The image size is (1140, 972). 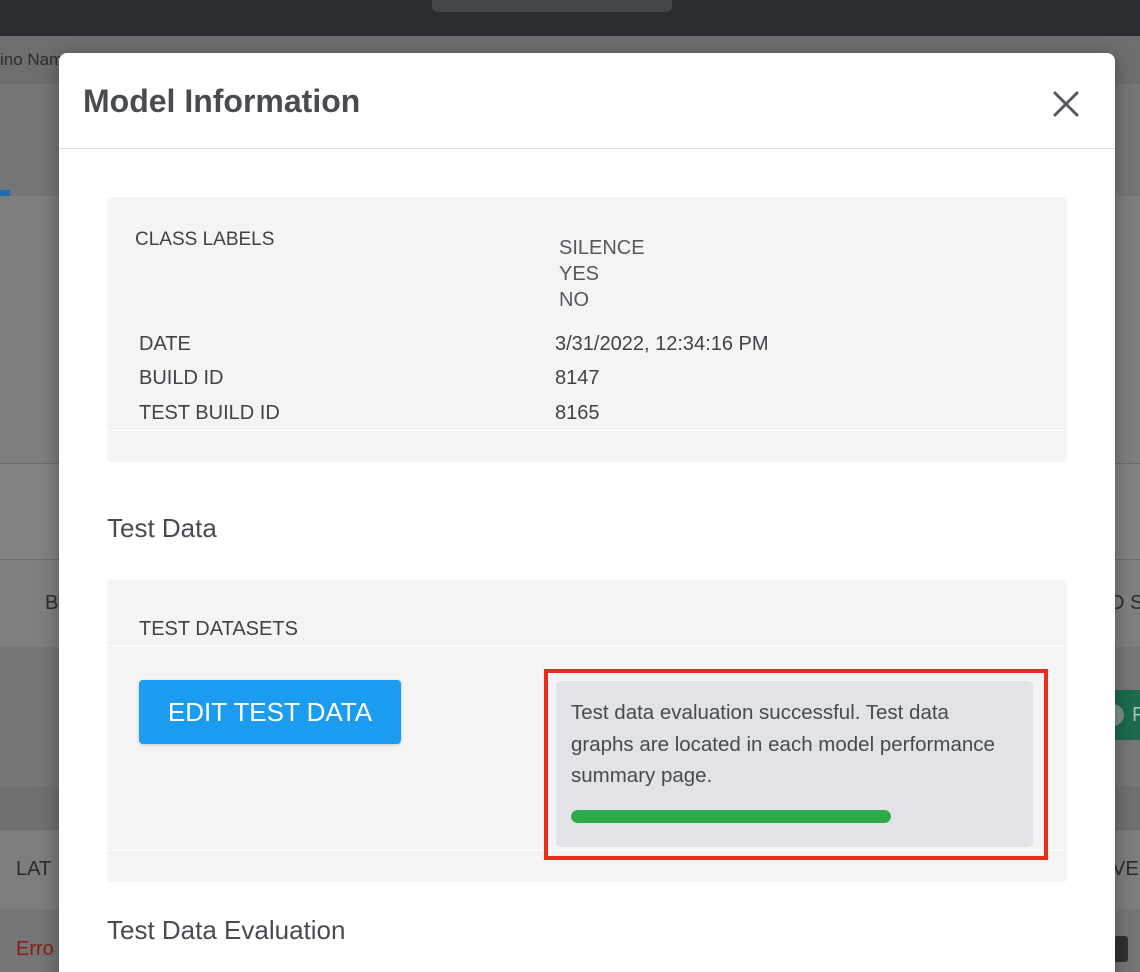 What do you see at coordinates (602, 248) in the screenshot?
I see `class-label-item: SILENCE` at bounding box center [602, 248].